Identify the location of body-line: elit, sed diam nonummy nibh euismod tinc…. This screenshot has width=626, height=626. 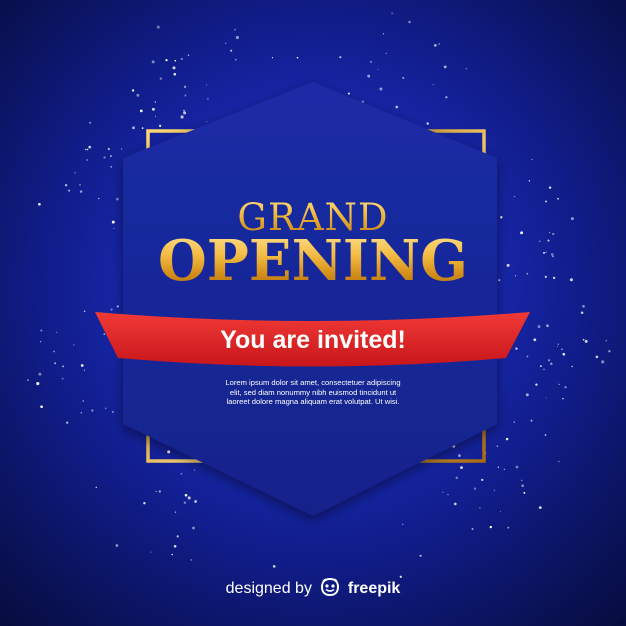
(313, 392).